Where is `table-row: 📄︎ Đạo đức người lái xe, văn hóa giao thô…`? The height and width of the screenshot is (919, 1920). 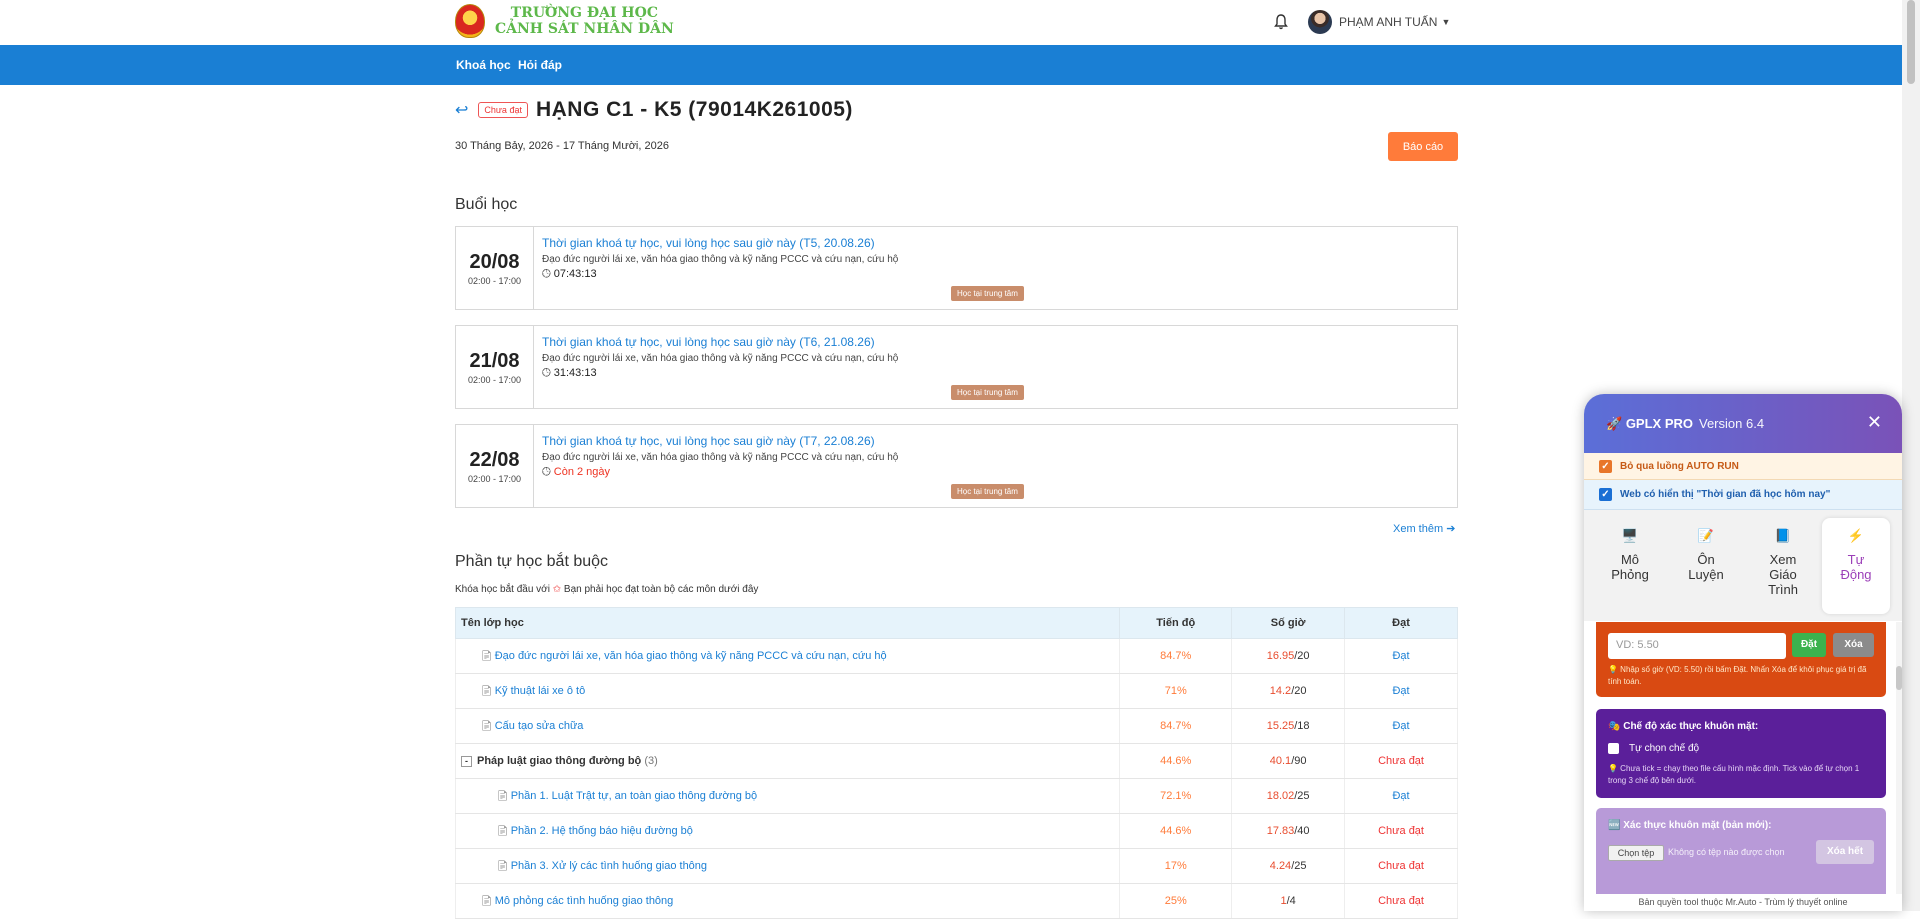 table-row: 📄︎ Đạo đức người lái xe, văn hóa giao thô… is located at coordinates (956, 656).